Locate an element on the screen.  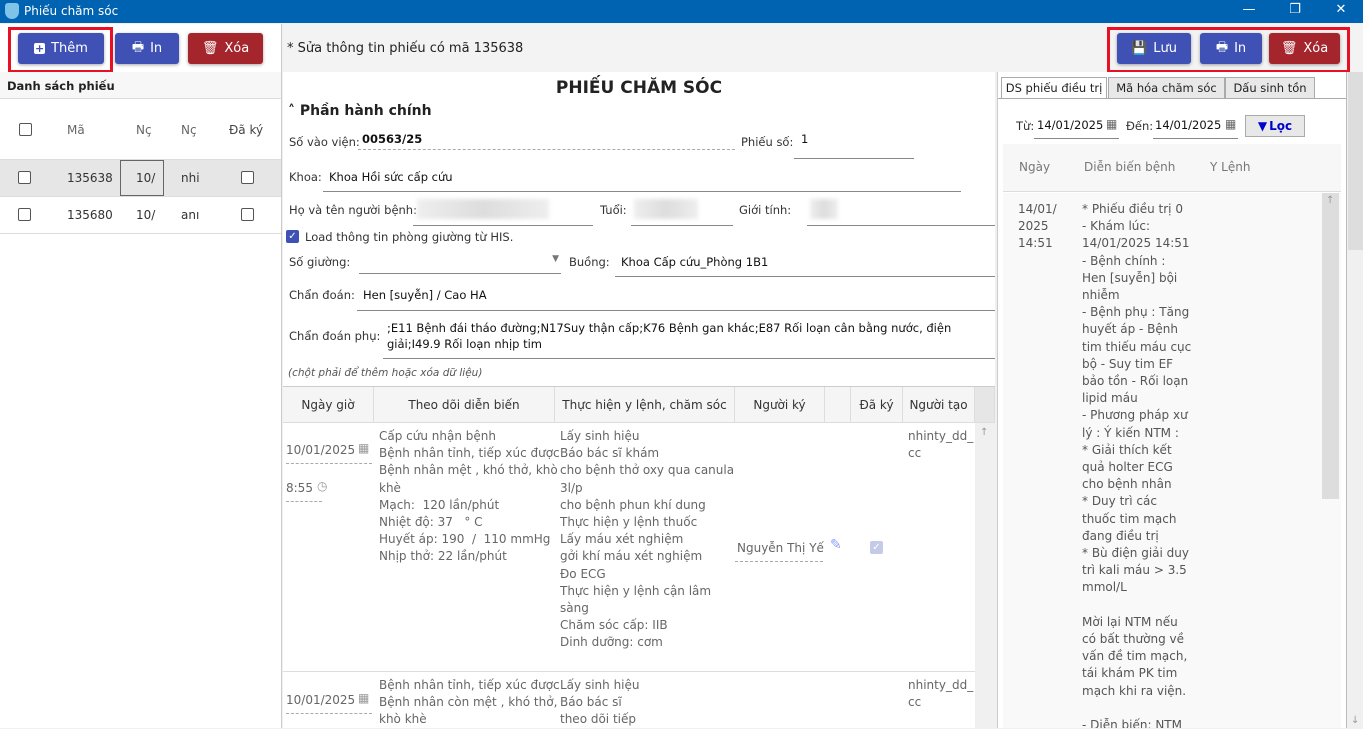
list-item: 135638 10/ nhi is located at coordinates (140, 178).